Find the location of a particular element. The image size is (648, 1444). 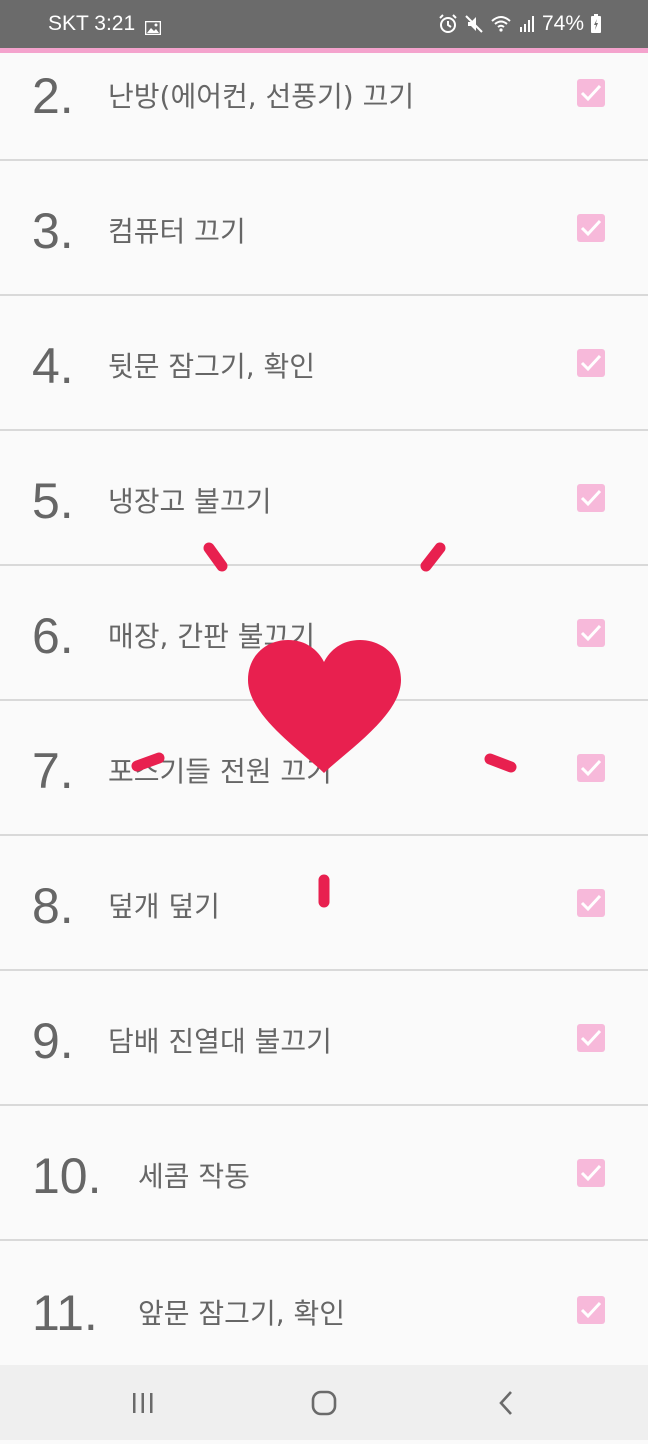

item-label: 컴퓨터 끄기 is located at coordinates (177, 231).